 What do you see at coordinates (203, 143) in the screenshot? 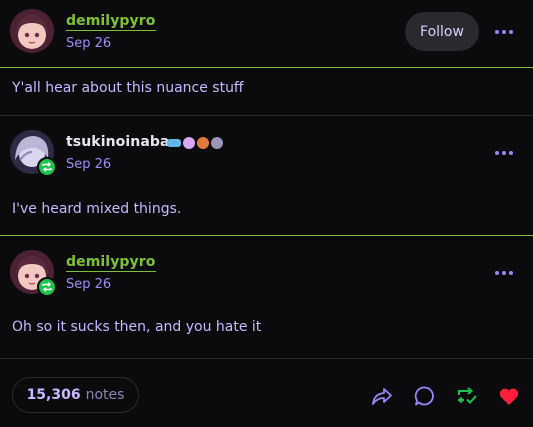
I see `fox-badge-icon` at bounding box center [203, 143].